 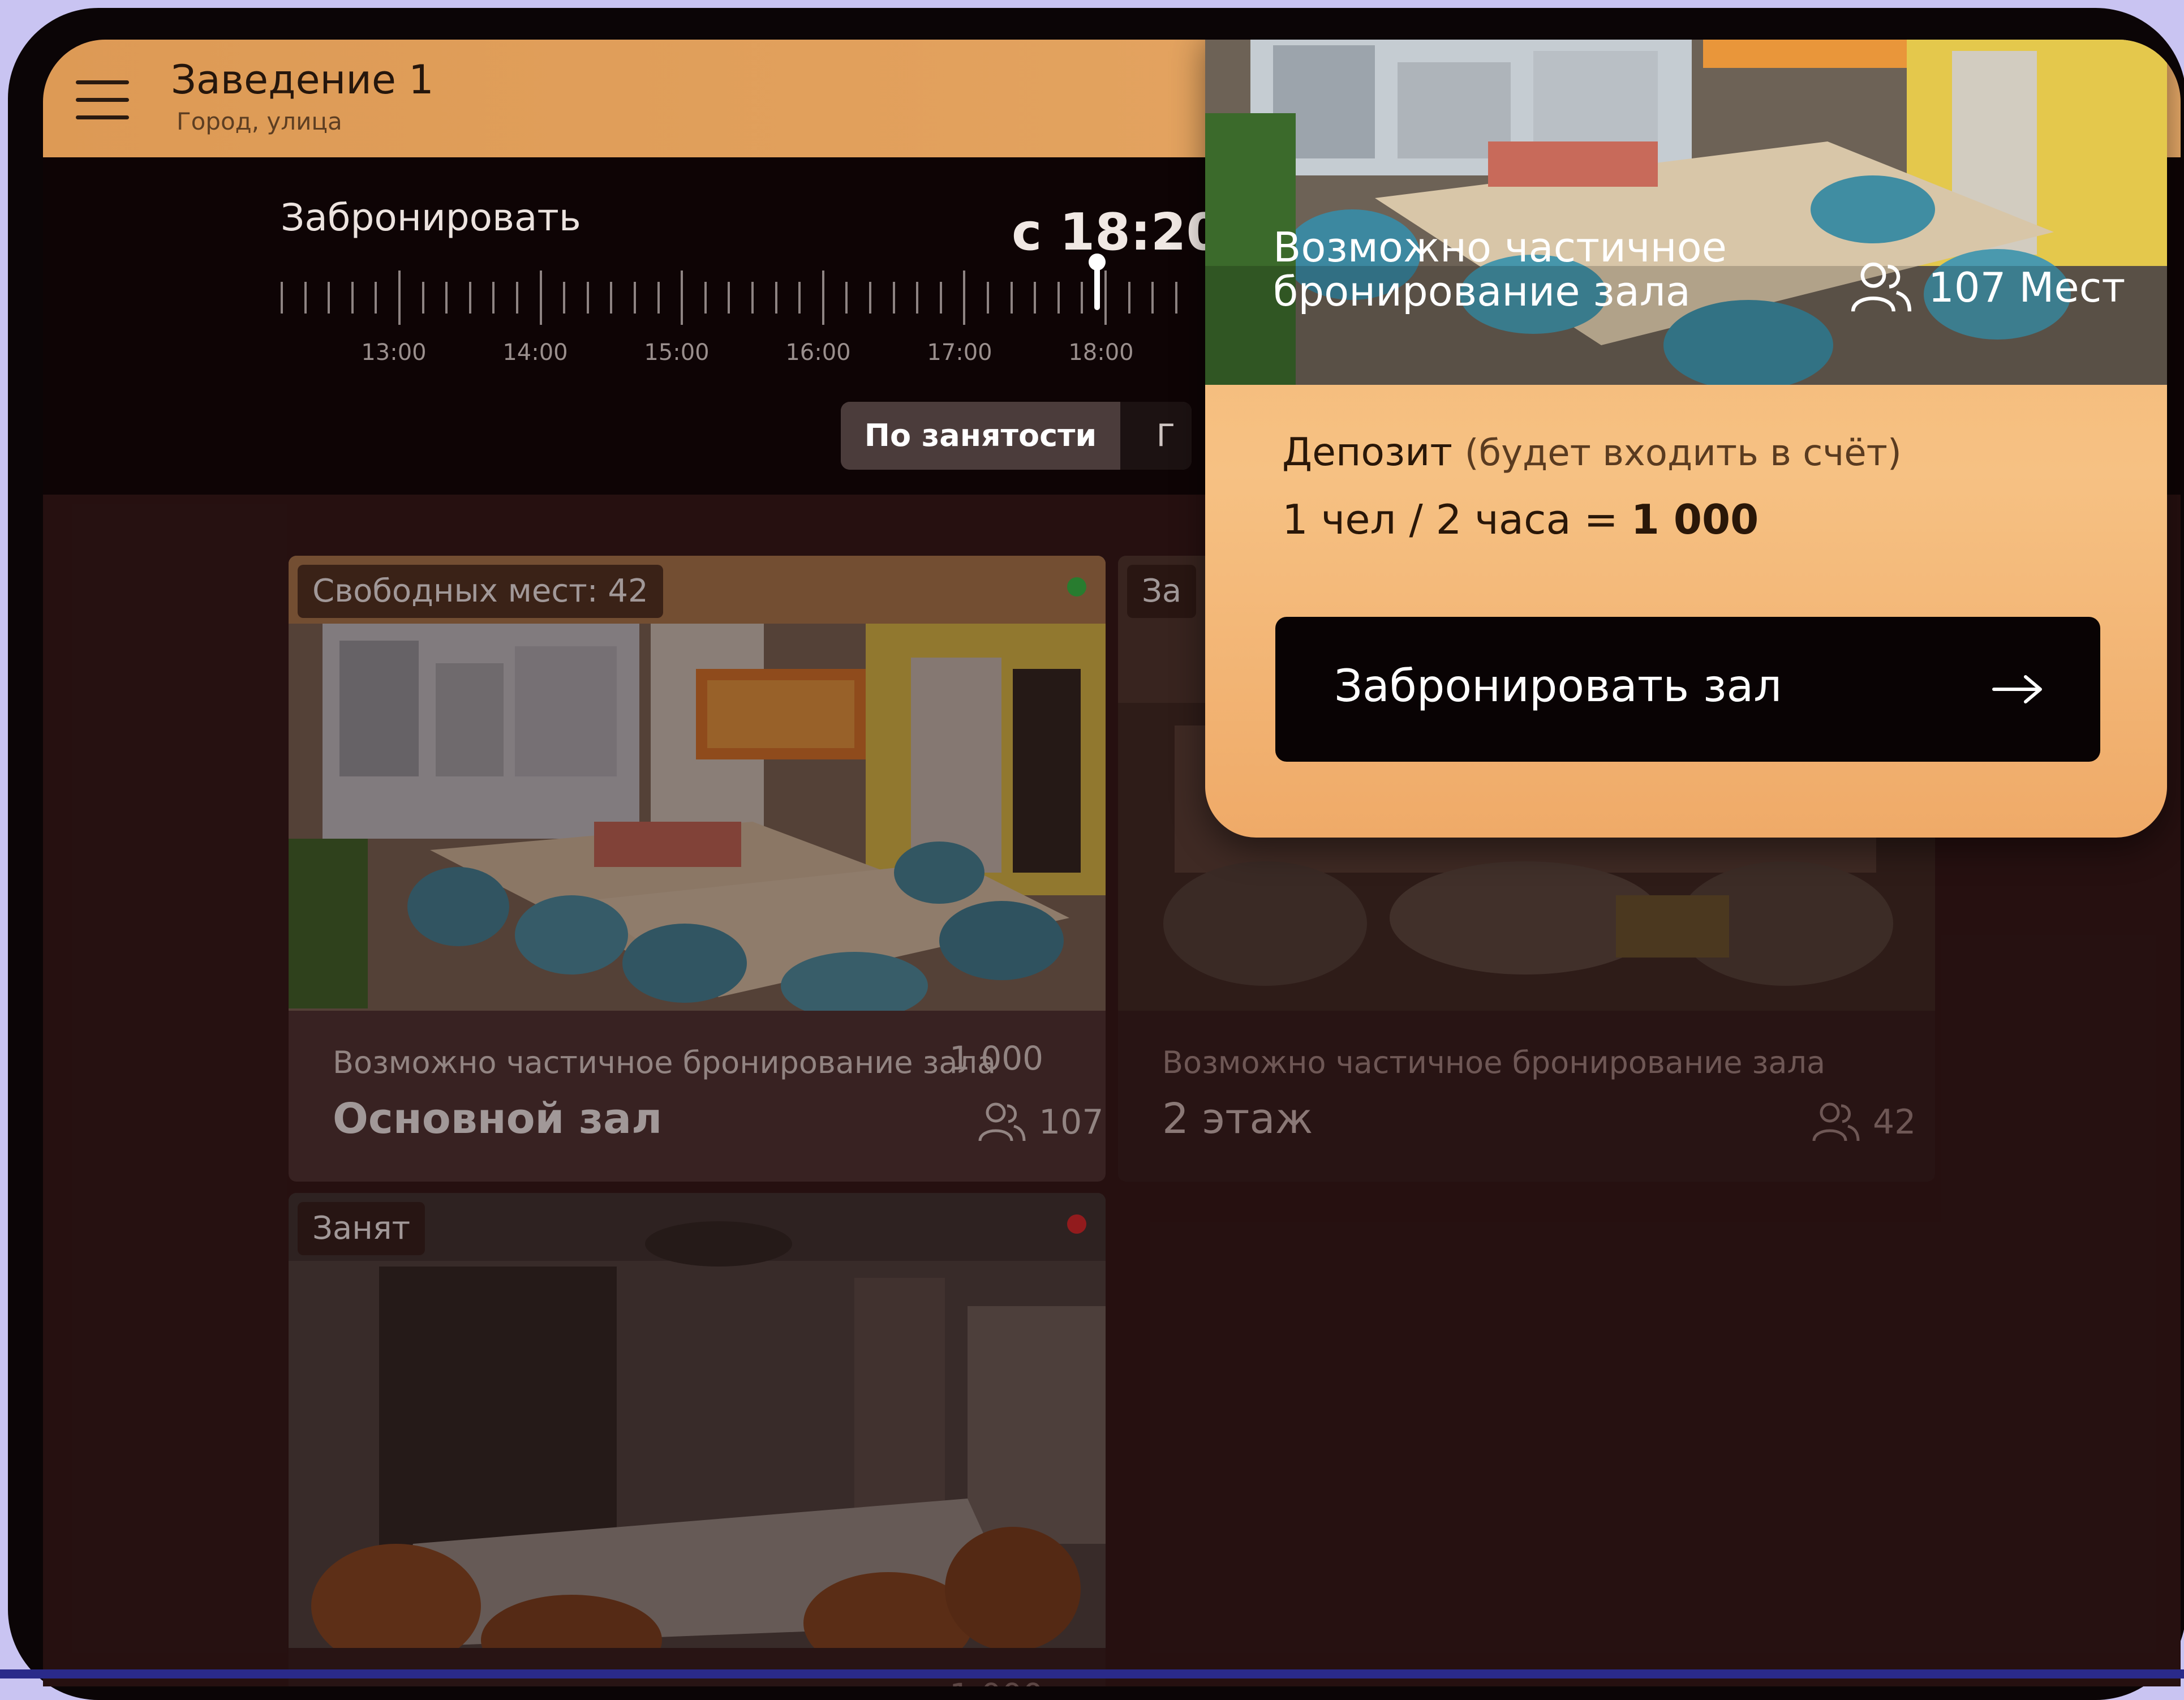 I want to click on bottom-edge, so click(x=1092, y=1673).